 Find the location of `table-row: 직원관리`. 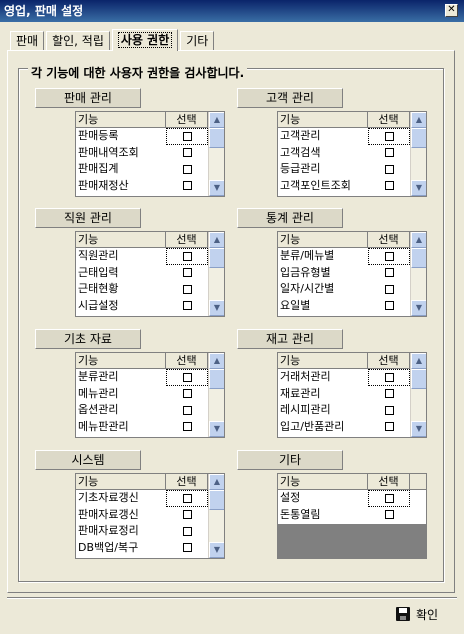

table-row: 직원관리 is located at coordinates (142, 256).